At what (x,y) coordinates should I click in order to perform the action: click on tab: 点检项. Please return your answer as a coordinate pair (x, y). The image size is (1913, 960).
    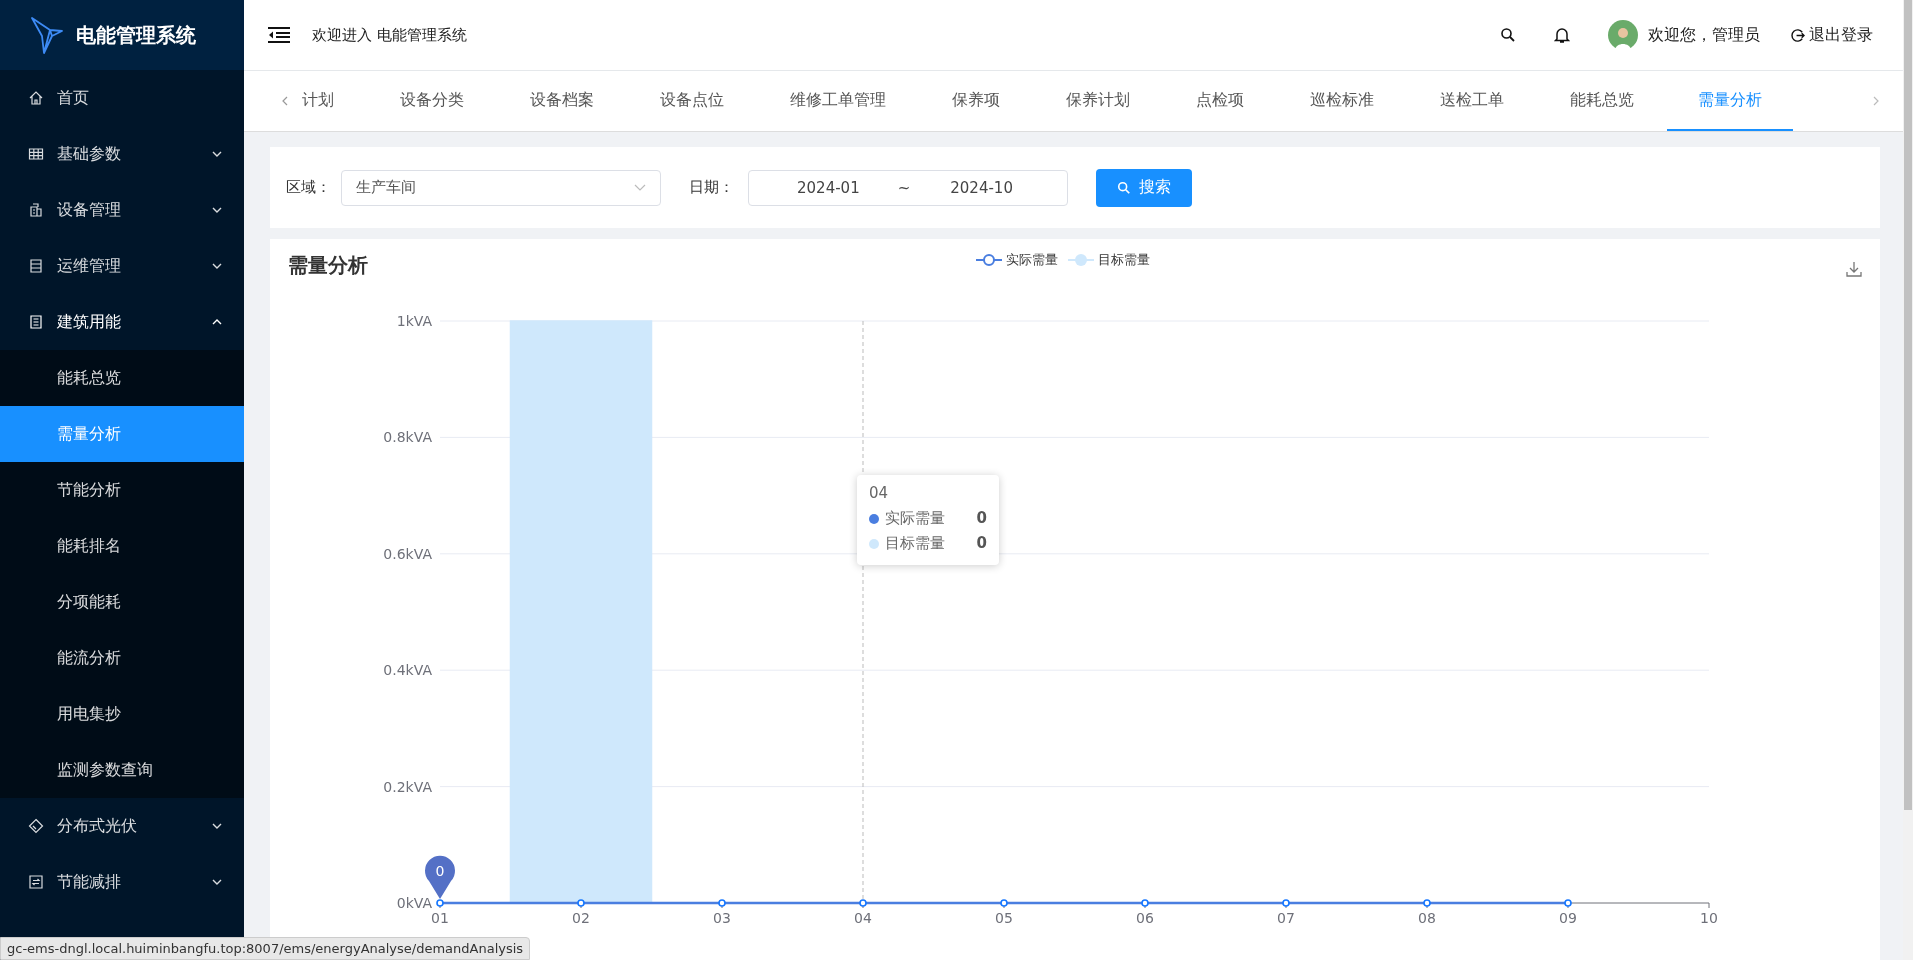
    Looking at the image, I should click on (1220, 101).